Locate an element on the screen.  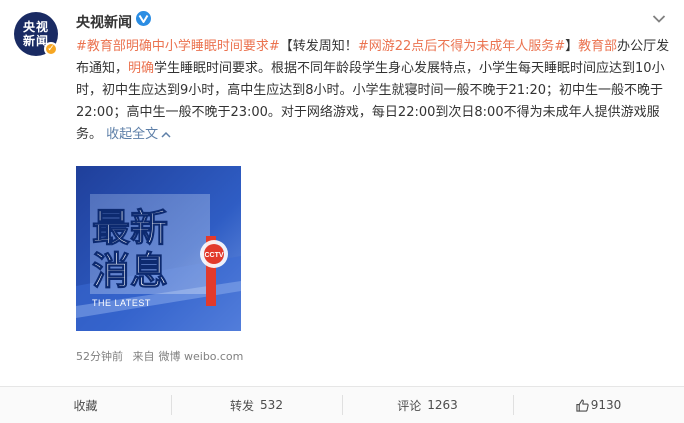
post-meta: 52分钟前 来自 微博 weibo.com is located at coordinates (162, 356).